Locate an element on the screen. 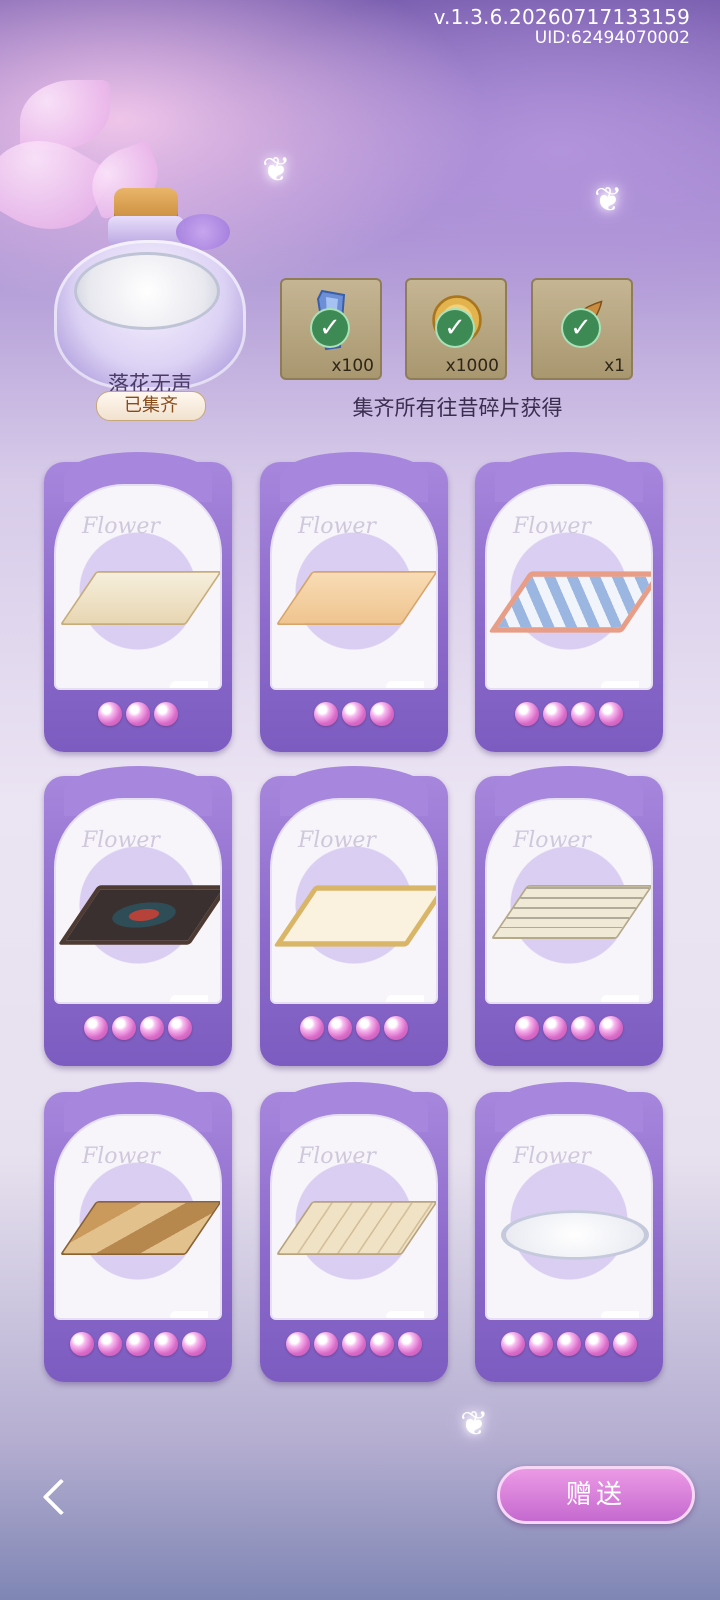  stone-path-floor-icon is located at coordinates (355, 1228).